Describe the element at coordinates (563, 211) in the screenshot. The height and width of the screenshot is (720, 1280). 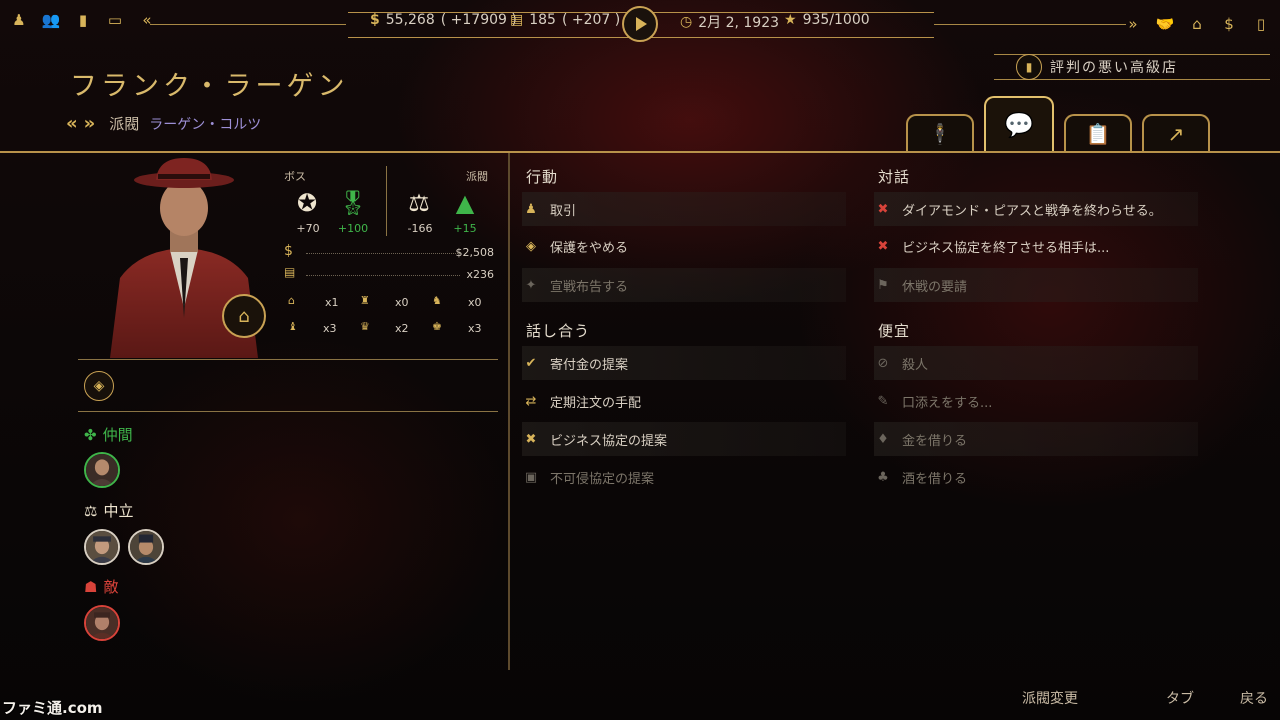
I see `action-label: 取引` at that location.